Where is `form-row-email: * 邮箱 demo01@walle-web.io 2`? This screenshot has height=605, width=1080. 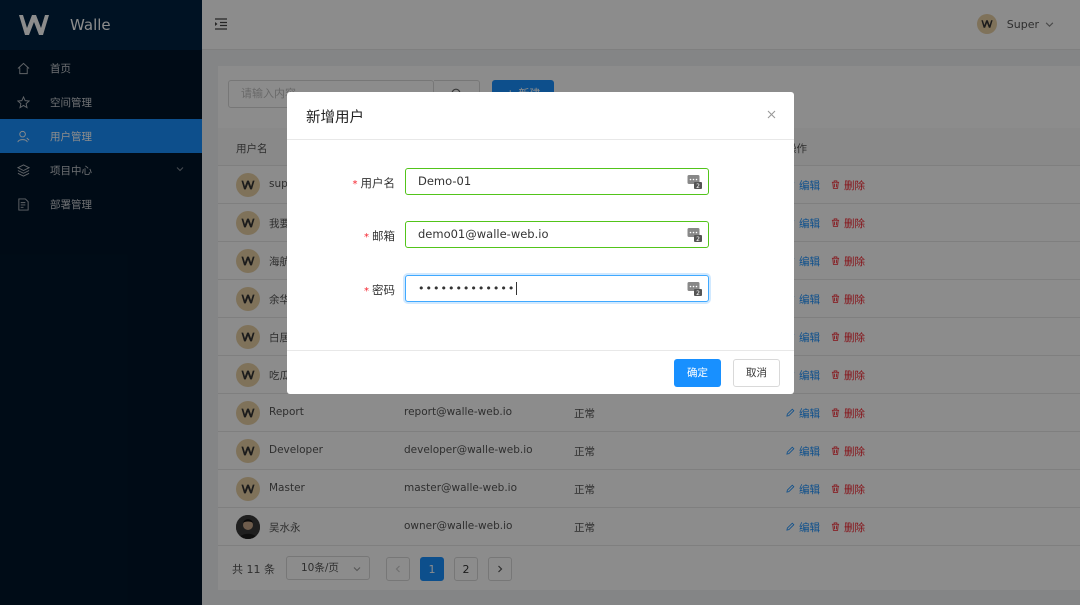 form-row-email: * 邮箱 demo01@walle-web.io 2 is located at coordinates (540, 235).